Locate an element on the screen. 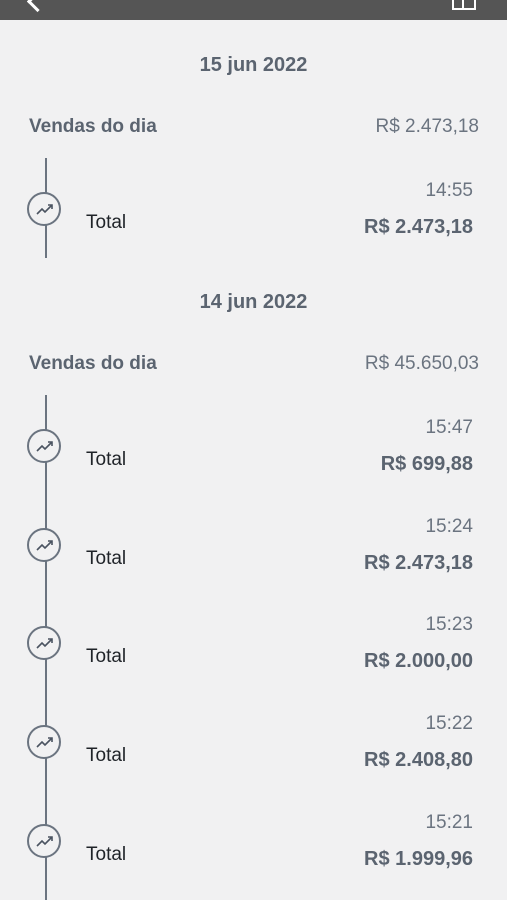 This screenshot has width=507, height=900. transaction-amount: R$ 2.408,80 is located at coordinates (418, 760).